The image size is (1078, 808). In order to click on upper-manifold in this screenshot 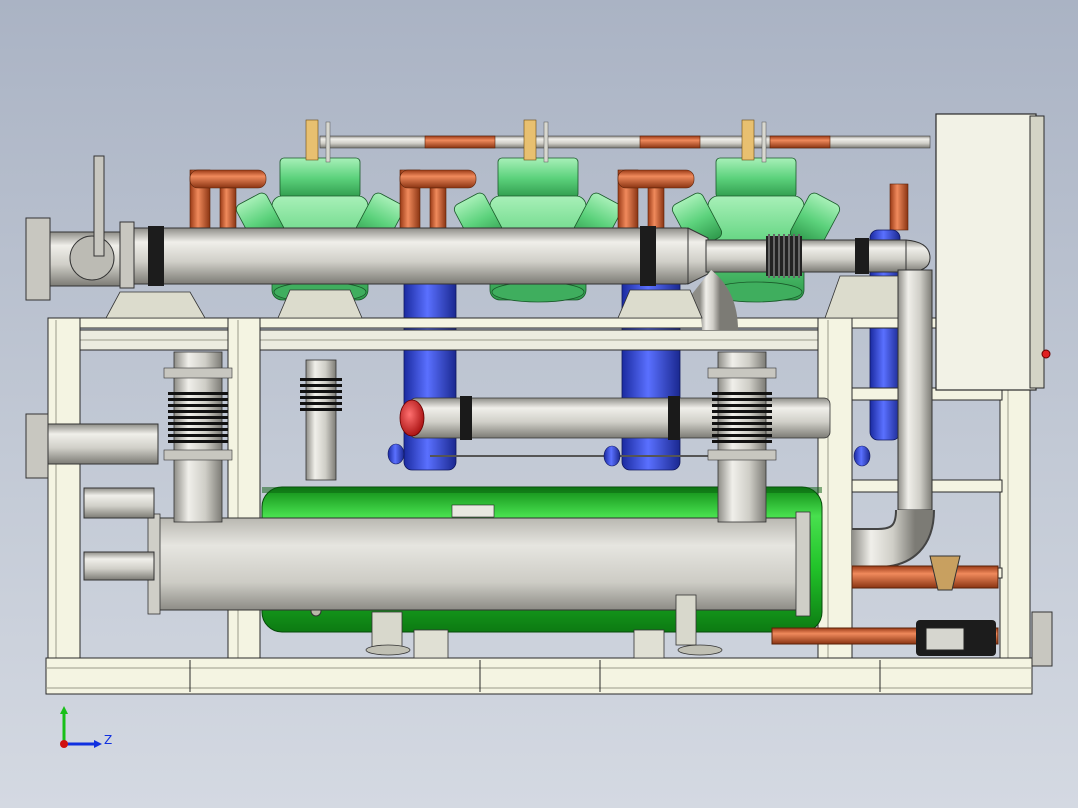, I will do `click(625, 142)`.